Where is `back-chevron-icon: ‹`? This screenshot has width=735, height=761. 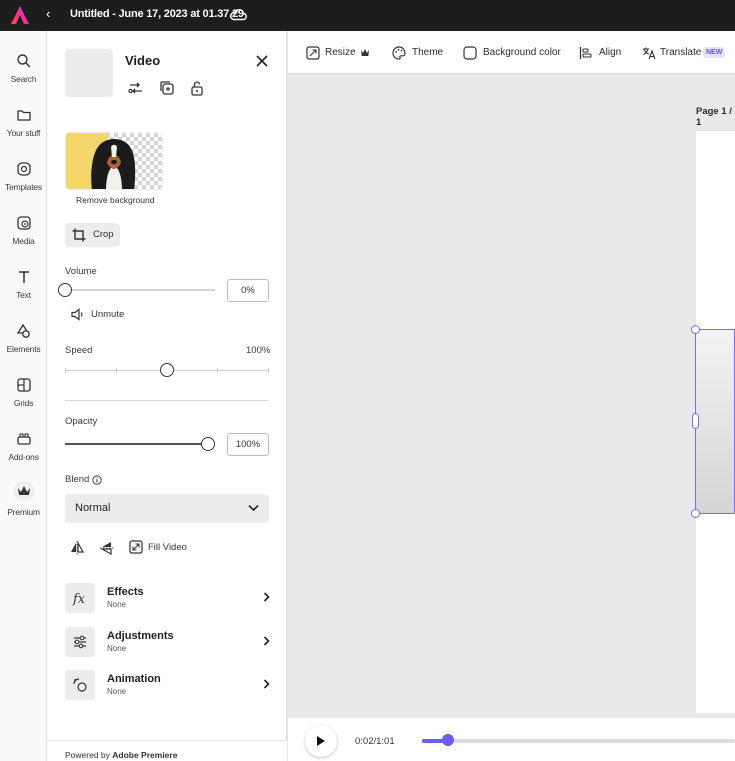
back-chevron-icon: ‹ is located at coordinates (48, 13).